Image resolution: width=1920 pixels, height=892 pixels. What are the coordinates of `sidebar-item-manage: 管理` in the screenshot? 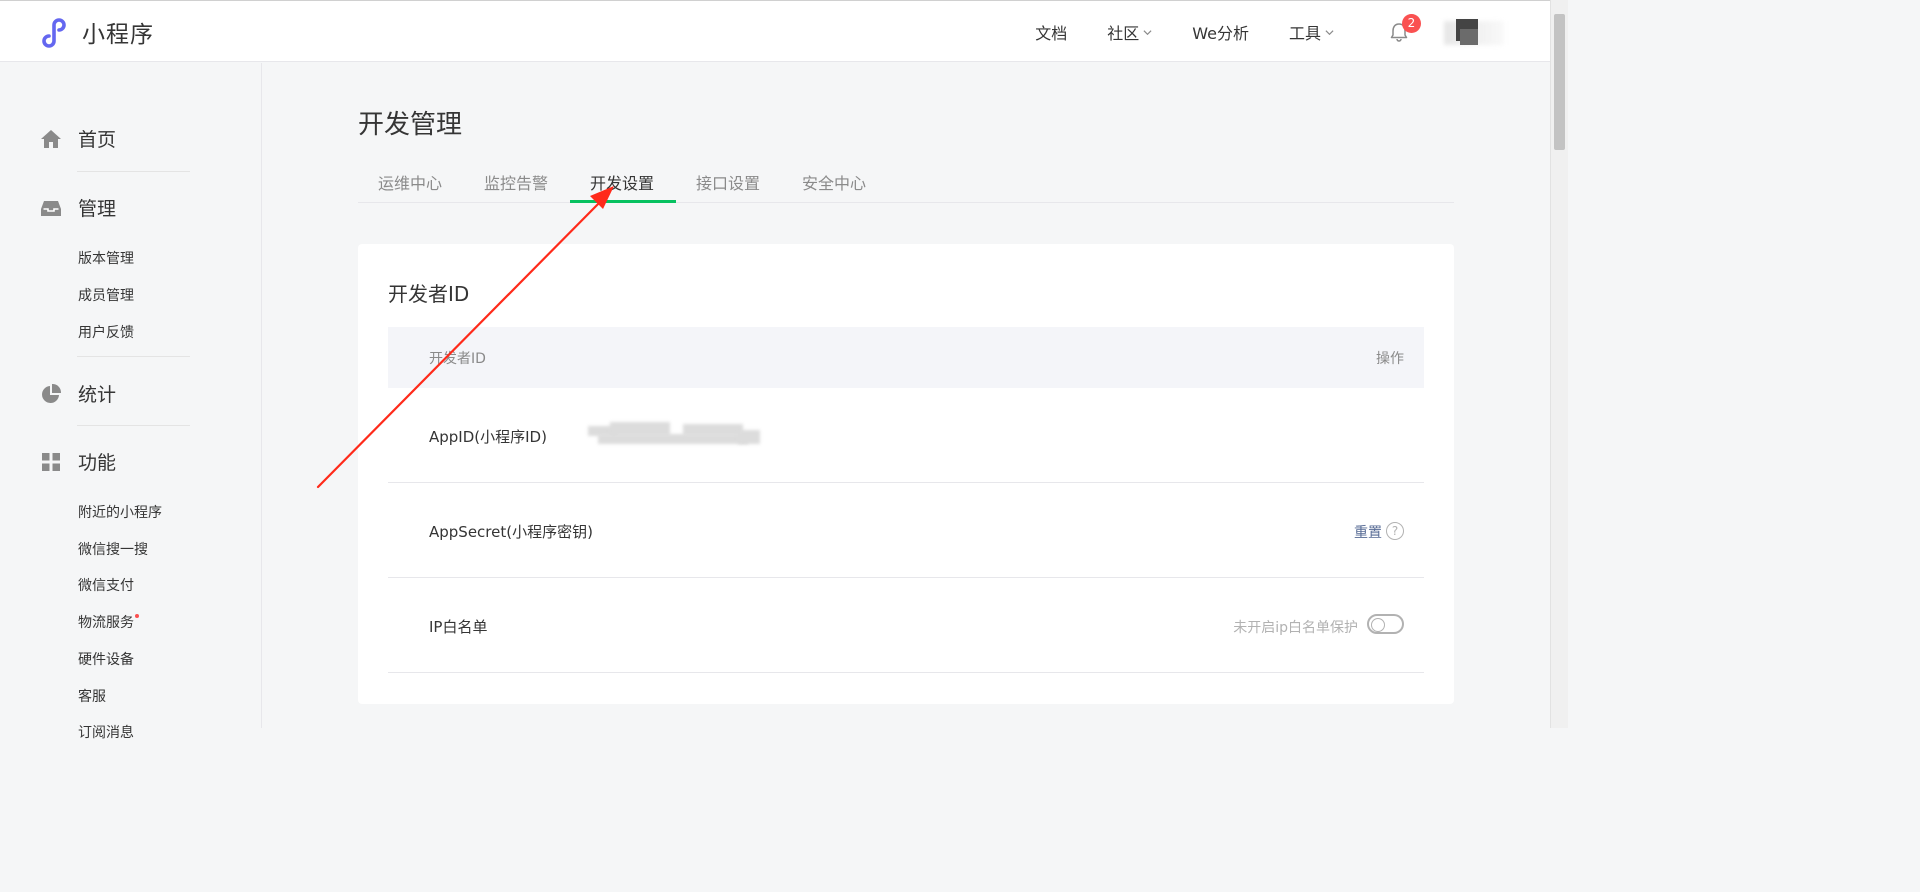 It's located at (78, 207).